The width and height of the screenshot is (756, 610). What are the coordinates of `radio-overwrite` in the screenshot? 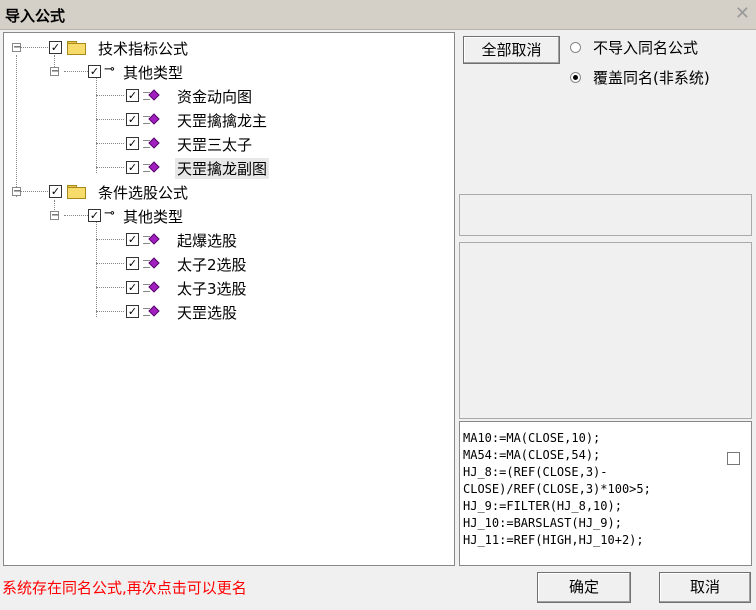 It's located at (575, 77).